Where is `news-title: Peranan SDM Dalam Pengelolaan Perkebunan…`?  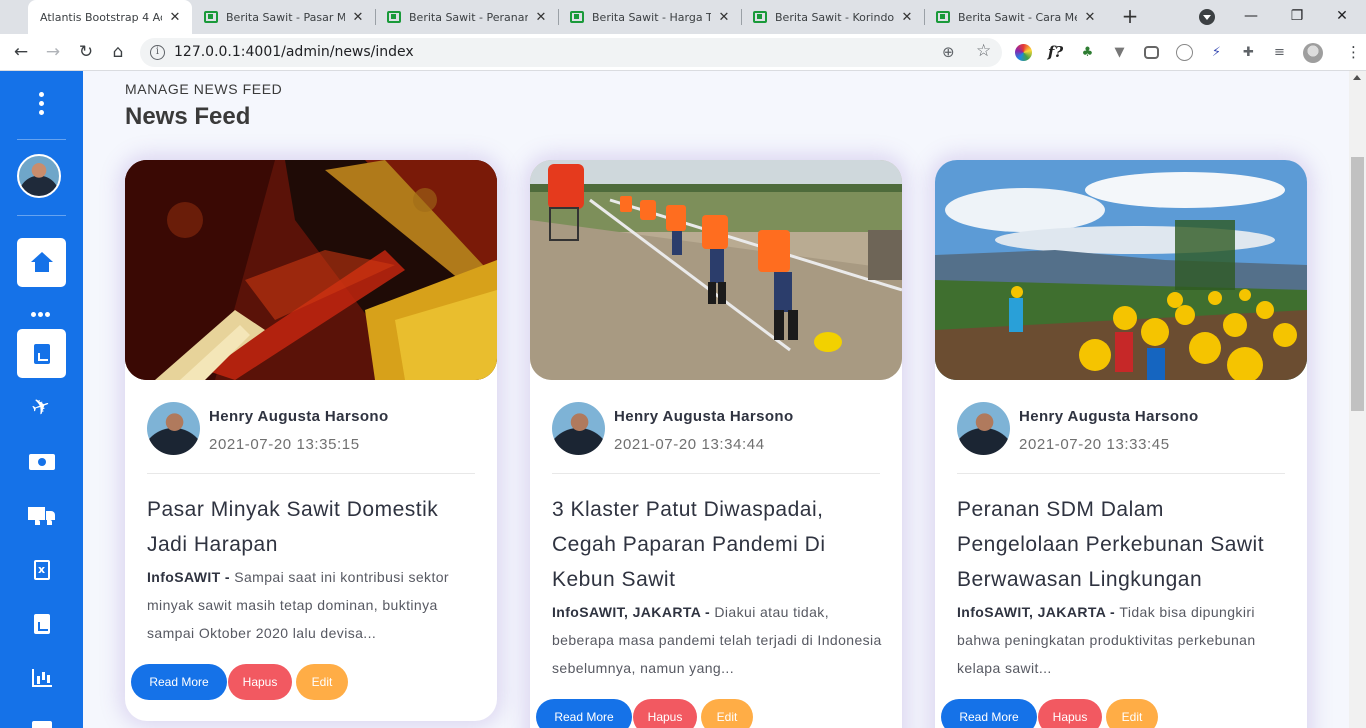 news-title: Peranan SDM Dalam Pengelolaan Perkebunan… is located at coordinates (1122, 544).